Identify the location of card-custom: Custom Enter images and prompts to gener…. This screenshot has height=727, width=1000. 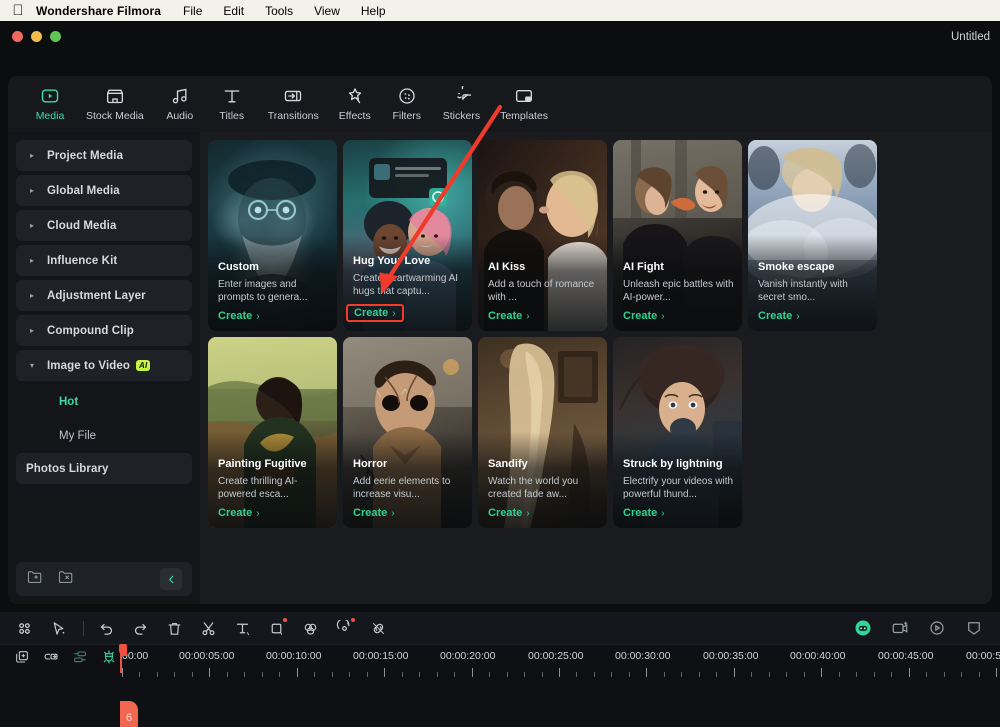
(272, 235).